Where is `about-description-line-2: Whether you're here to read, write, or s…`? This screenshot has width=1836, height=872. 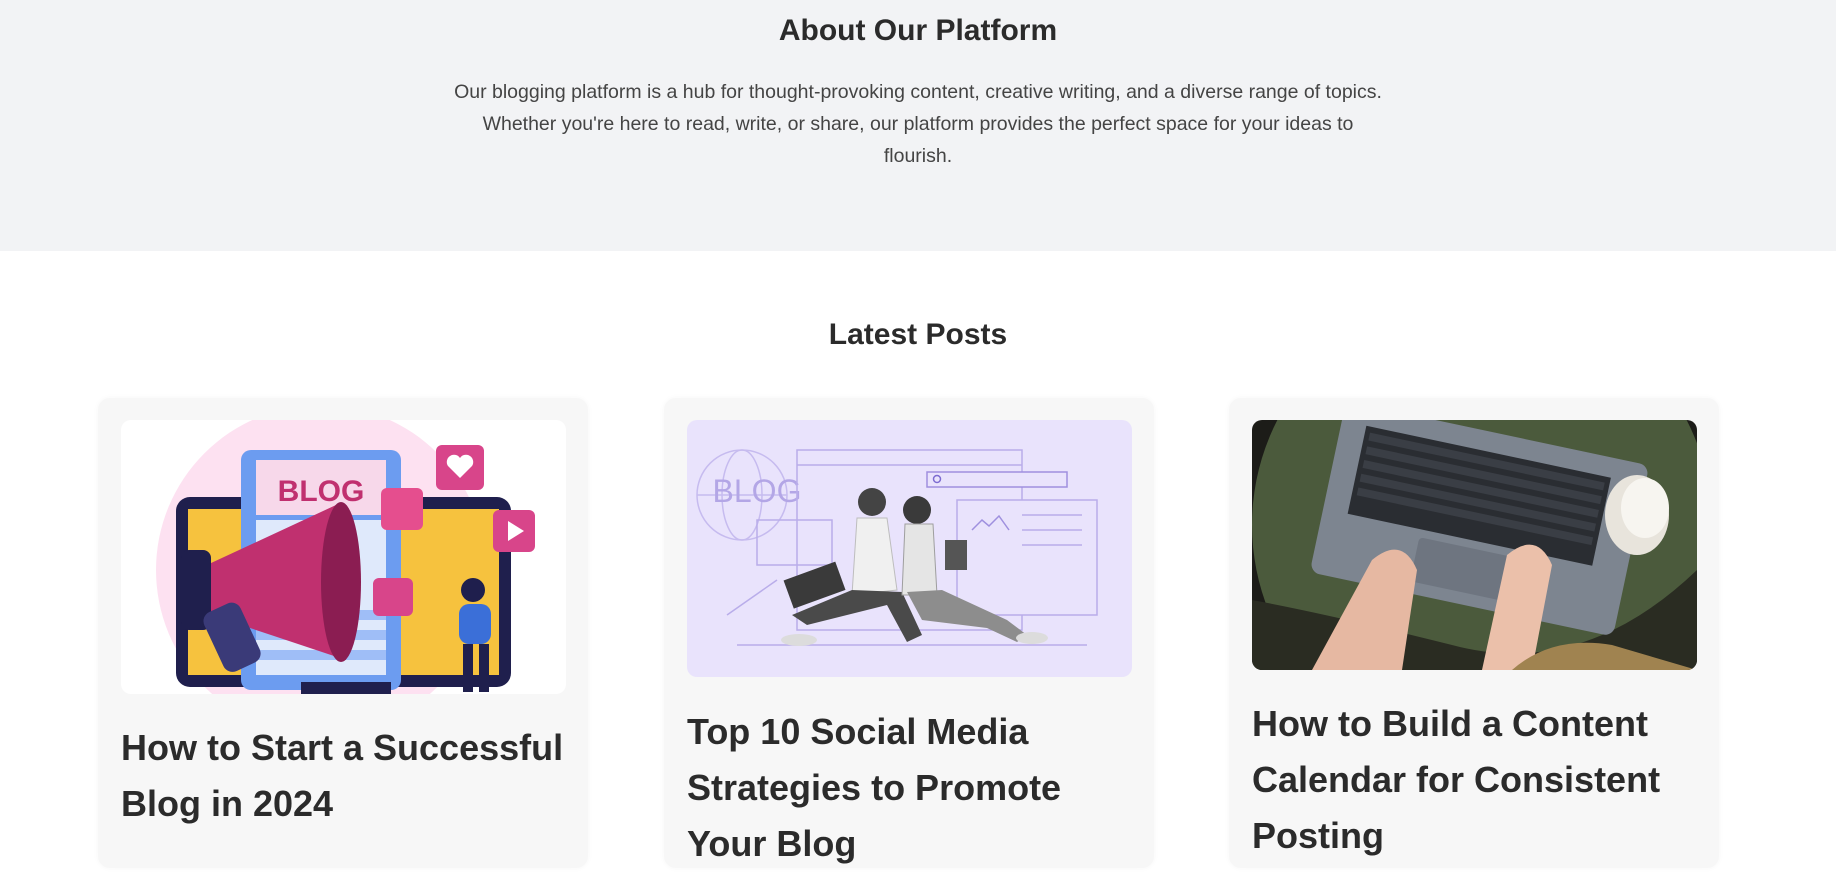 about-description-line-2: Whether you're here to read, write, or s… is located at coordinates (918, 124).